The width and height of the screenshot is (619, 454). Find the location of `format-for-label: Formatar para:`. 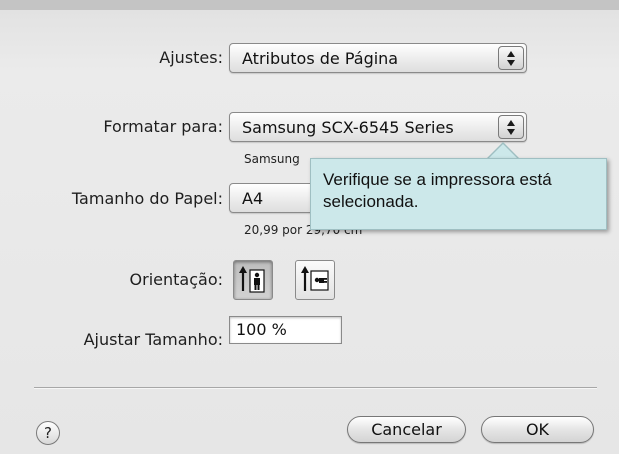

format-for-label: Formatar para: is located at coordinates (163, 126).